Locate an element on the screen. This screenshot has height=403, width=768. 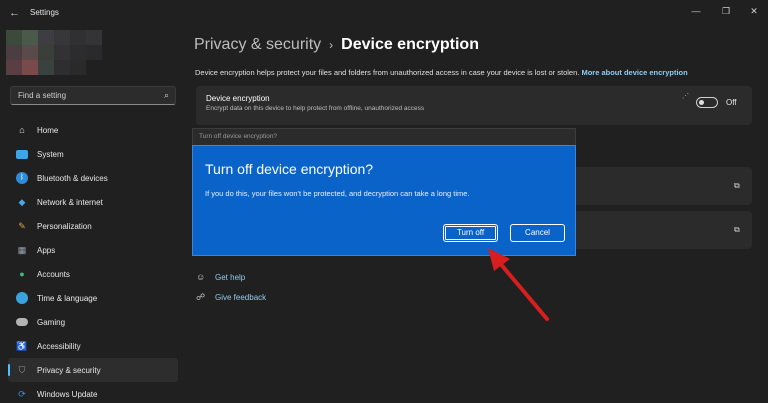
more-info-link: More about device encryption is located at coordinates (634, 72).